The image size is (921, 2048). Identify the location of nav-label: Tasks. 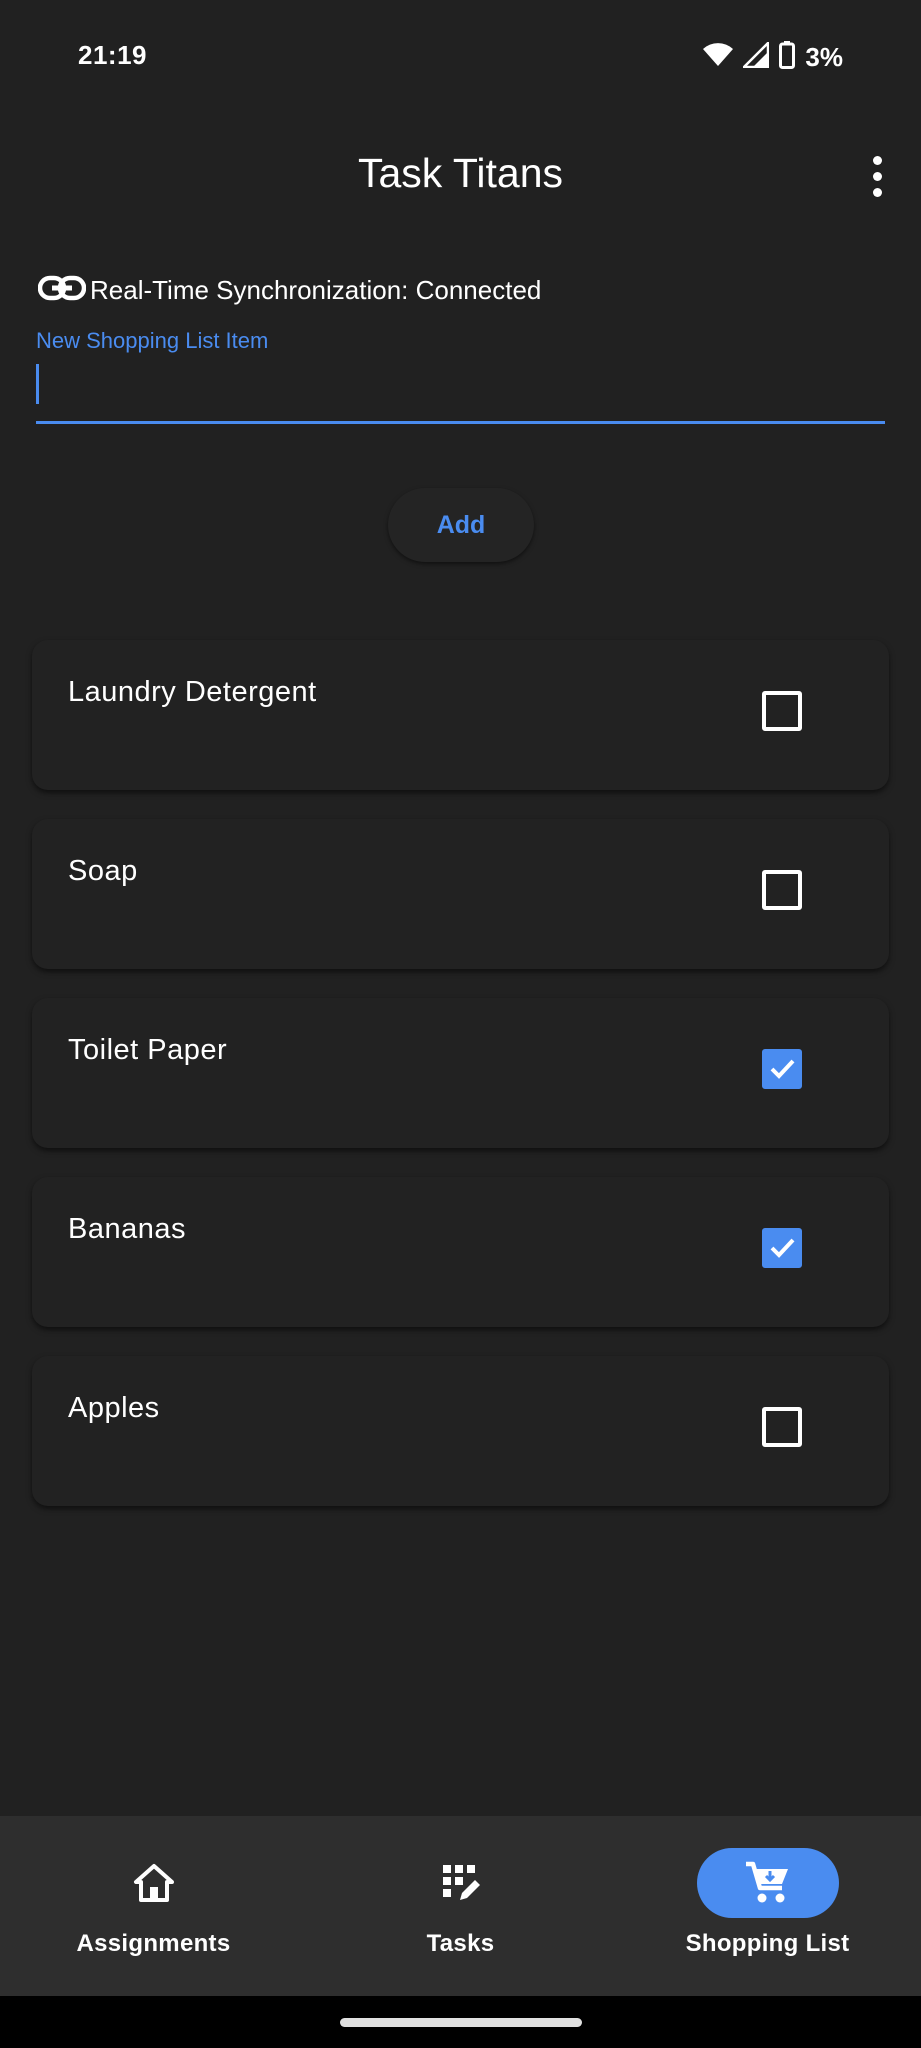
(460, 1943).